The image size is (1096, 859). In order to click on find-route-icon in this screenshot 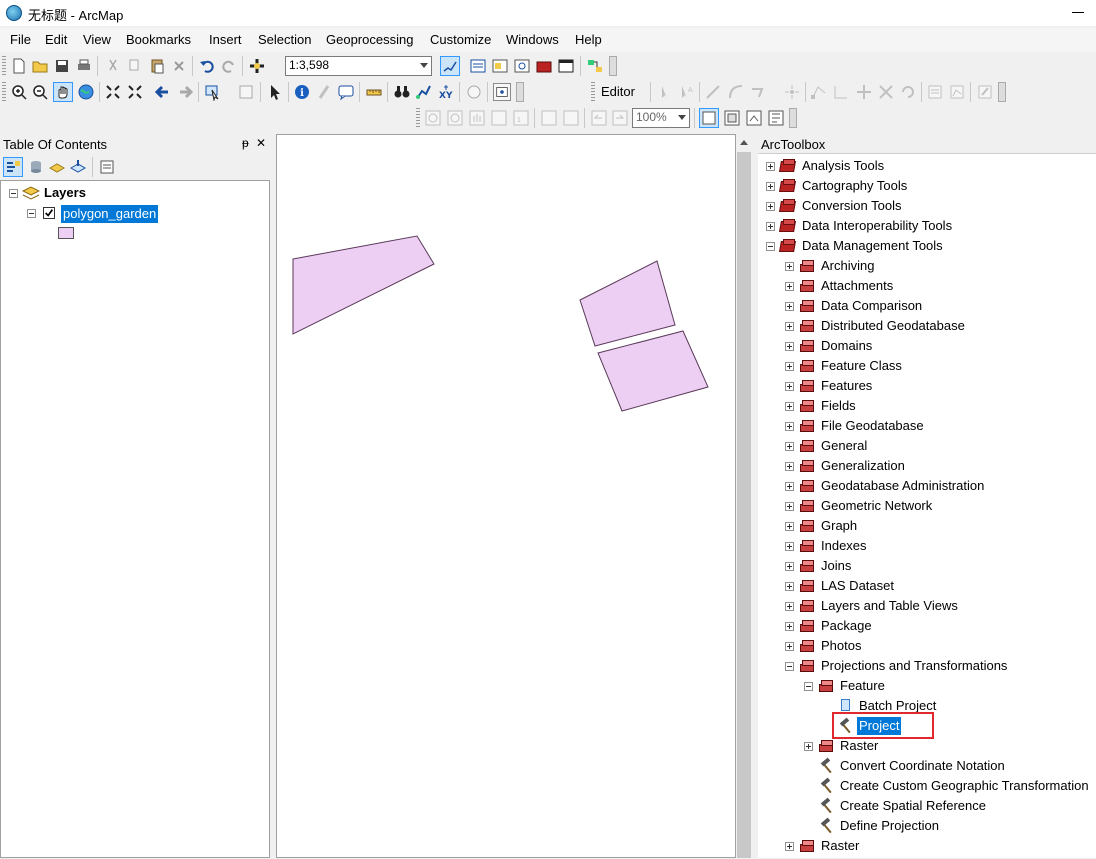, I will do `click(424, 92)`.